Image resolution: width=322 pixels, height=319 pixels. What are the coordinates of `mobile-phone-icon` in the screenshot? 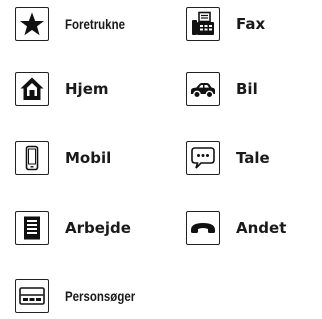 It's located at (32, 158).